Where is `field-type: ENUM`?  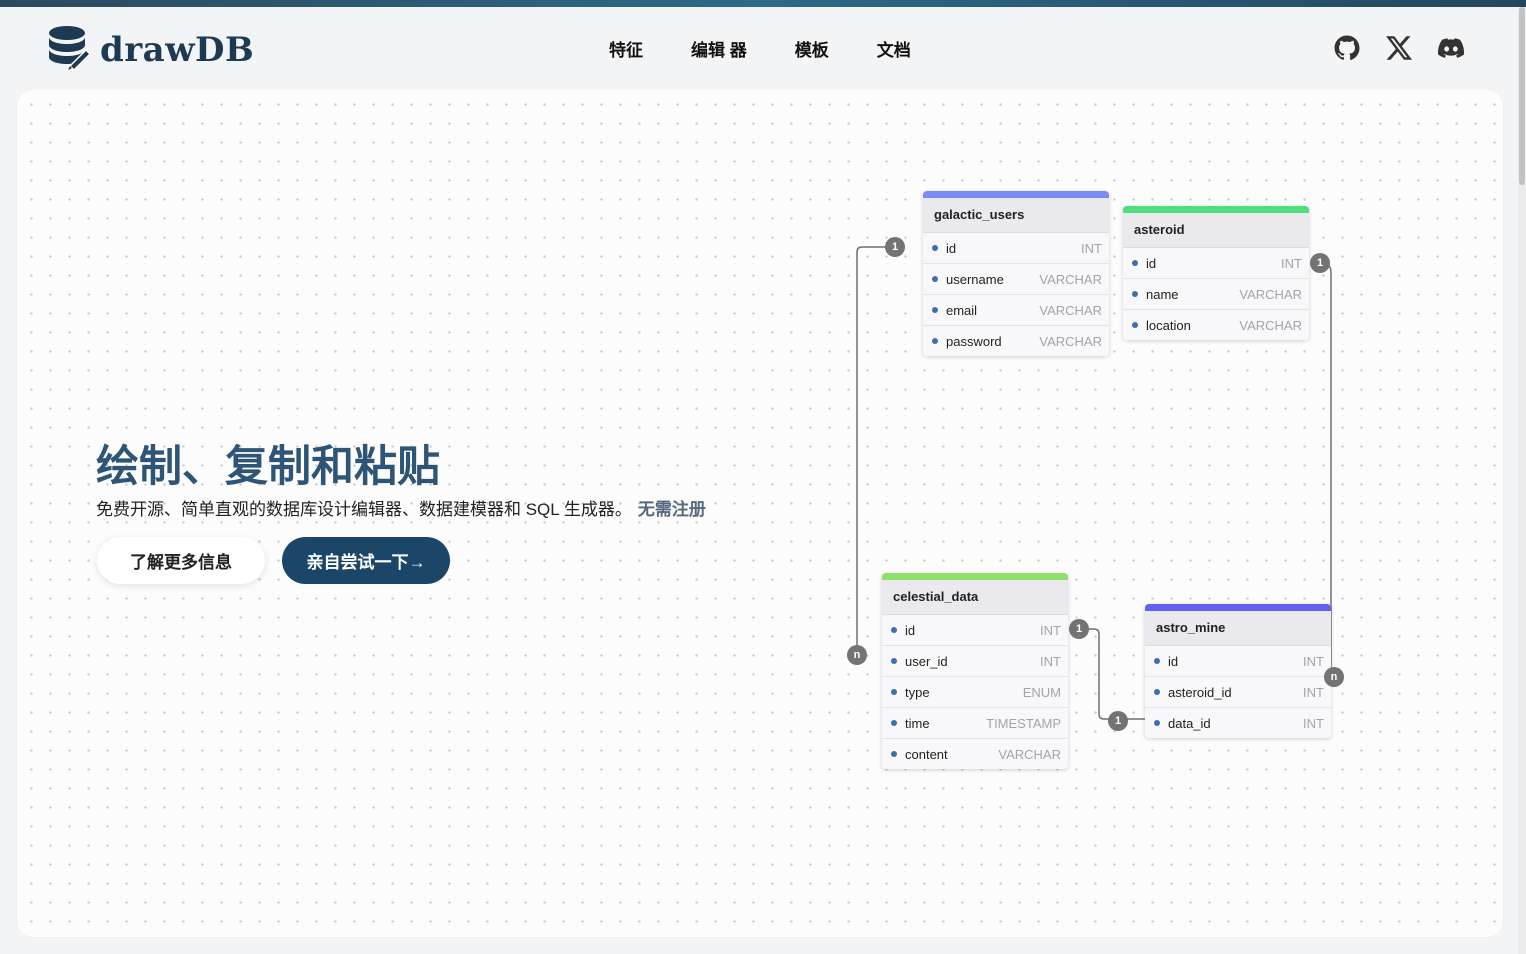 field-type: ENUM is located at coordinates (1041, 692).